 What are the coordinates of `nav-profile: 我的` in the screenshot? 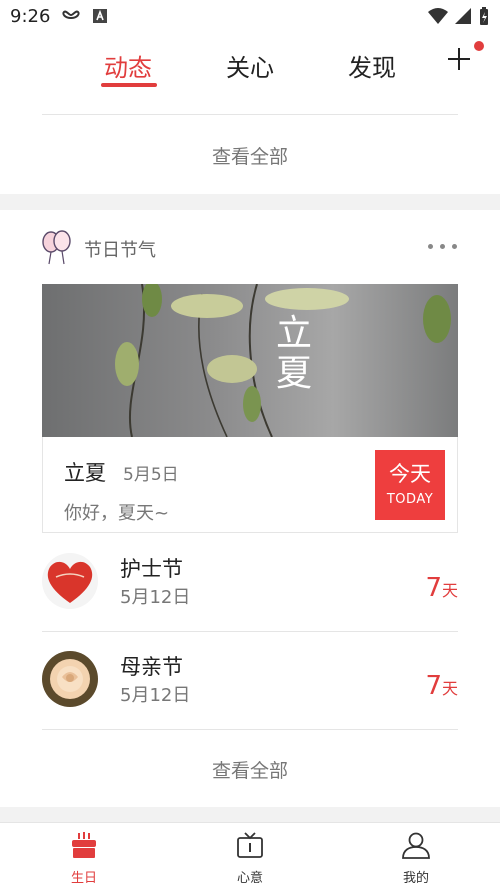 It's located at (416, 858).